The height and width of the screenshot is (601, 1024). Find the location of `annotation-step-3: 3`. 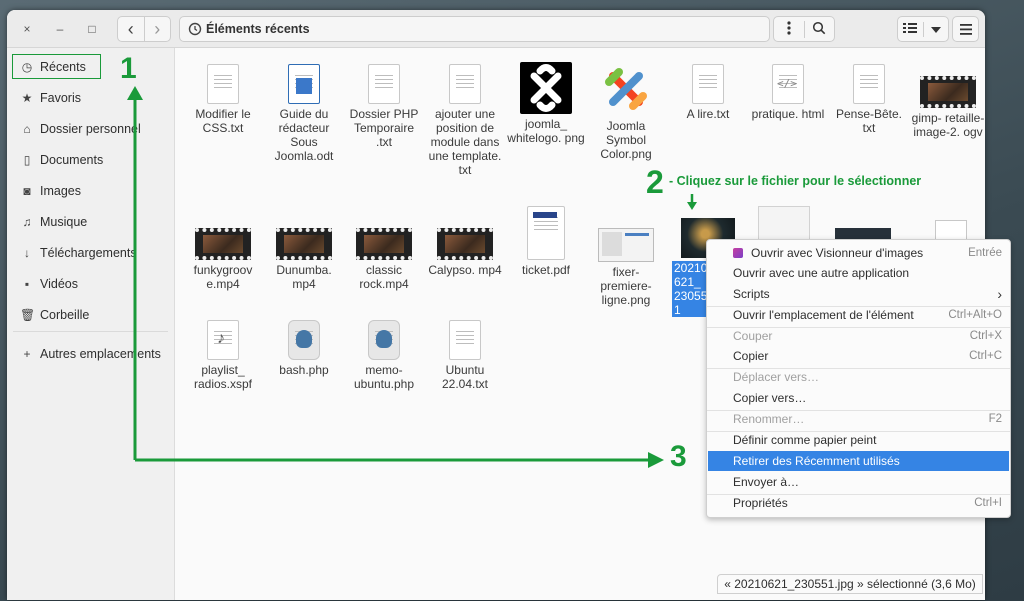

annotation-step-3: 3 is located at coordinates (678, 456).